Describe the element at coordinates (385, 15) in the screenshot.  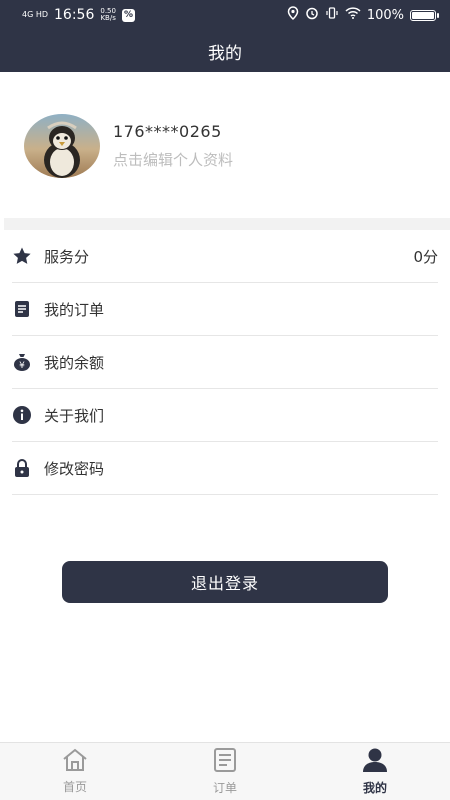
I see `battery-percent: 100%` at that location.